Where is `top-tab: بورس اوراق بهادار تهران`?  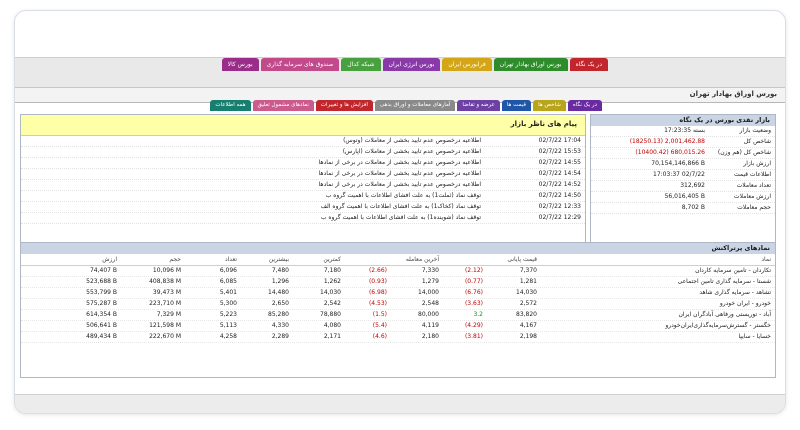 top-tab: بورس اوراق بهادار تهران is located at coordinates (530, 64).